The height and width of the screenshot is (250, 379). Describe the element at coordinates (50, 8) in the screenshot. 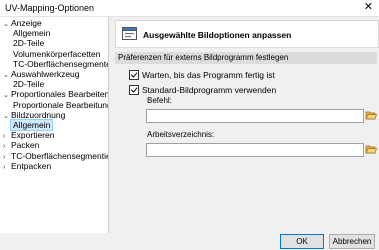

I see `window-title: UV-Mapping-Optionen` at that location.